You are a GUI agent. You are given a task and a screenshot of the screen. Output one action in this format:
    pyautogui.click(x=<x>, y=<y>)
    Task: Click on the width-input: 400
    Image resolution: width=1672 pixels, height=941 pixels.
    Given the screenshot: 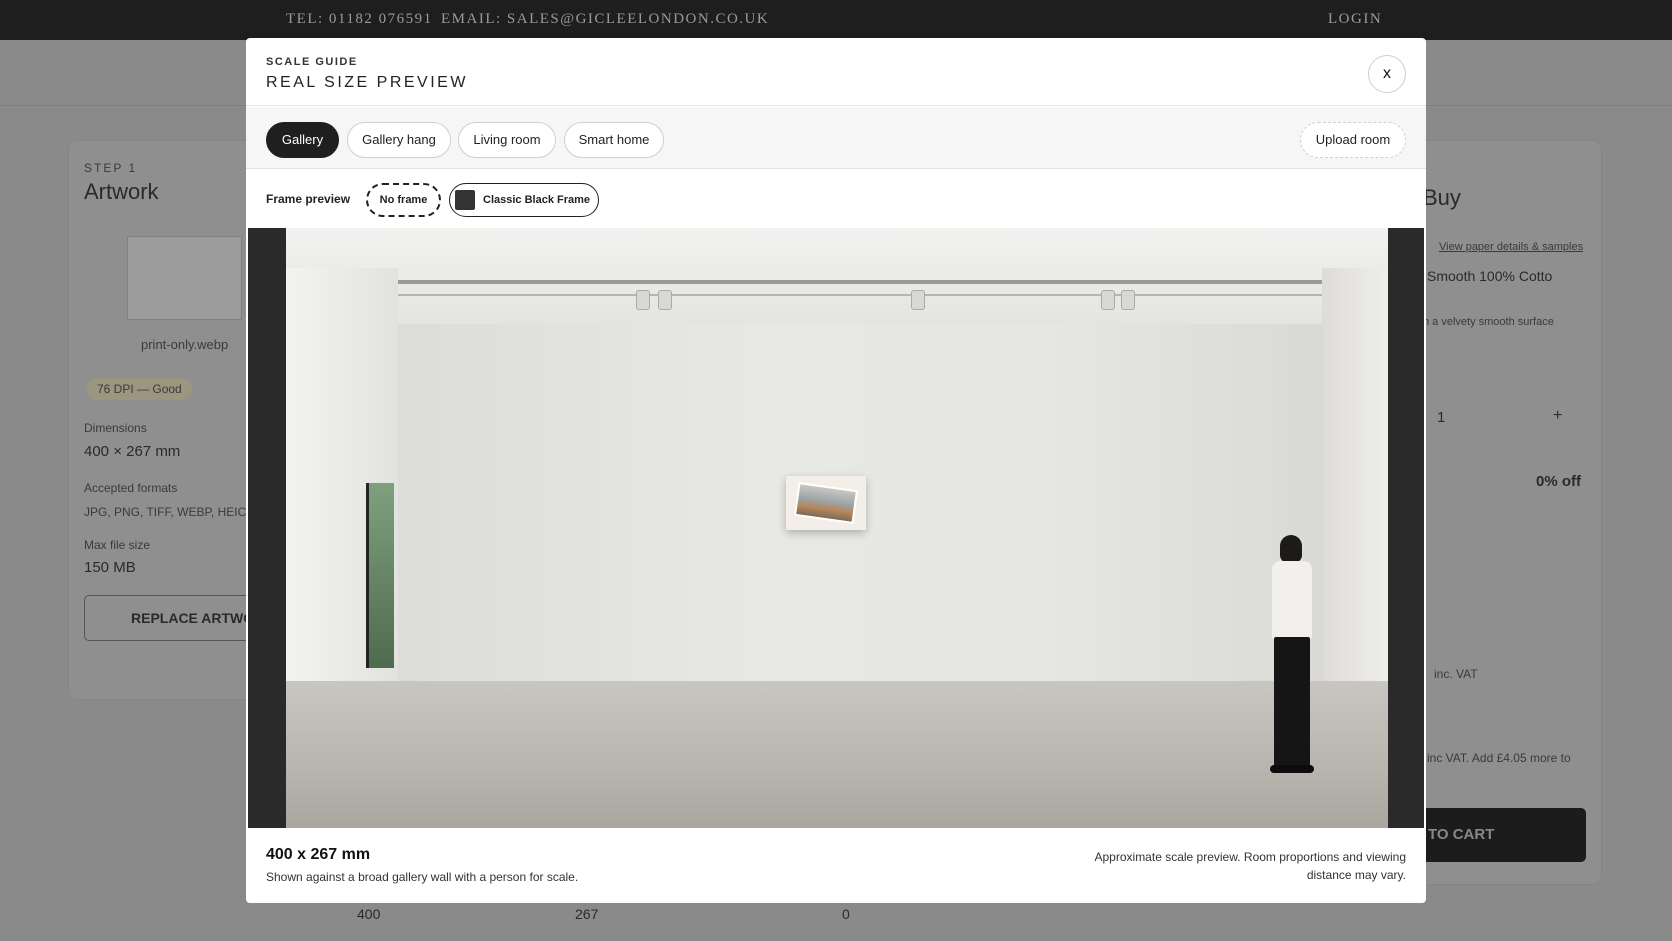 What is the action you would take?
    pyautogui.click(x=368, y=914)
    